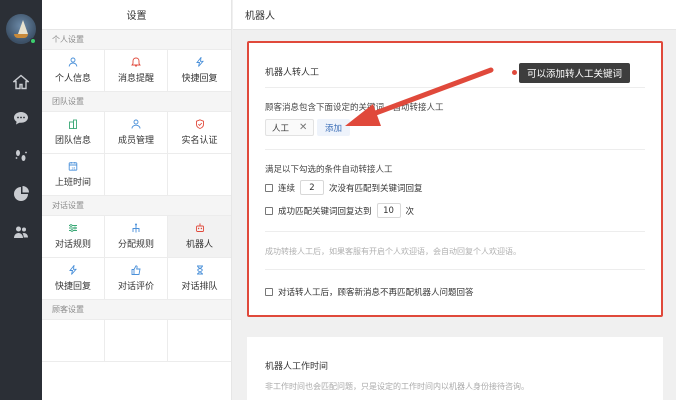 The image size is (676, 400). I want to click on welcome-hint: 成功转接人工后，如果客服有开启个人欢迎语，会自动回复个人欢迎语。, so click(393, 251).